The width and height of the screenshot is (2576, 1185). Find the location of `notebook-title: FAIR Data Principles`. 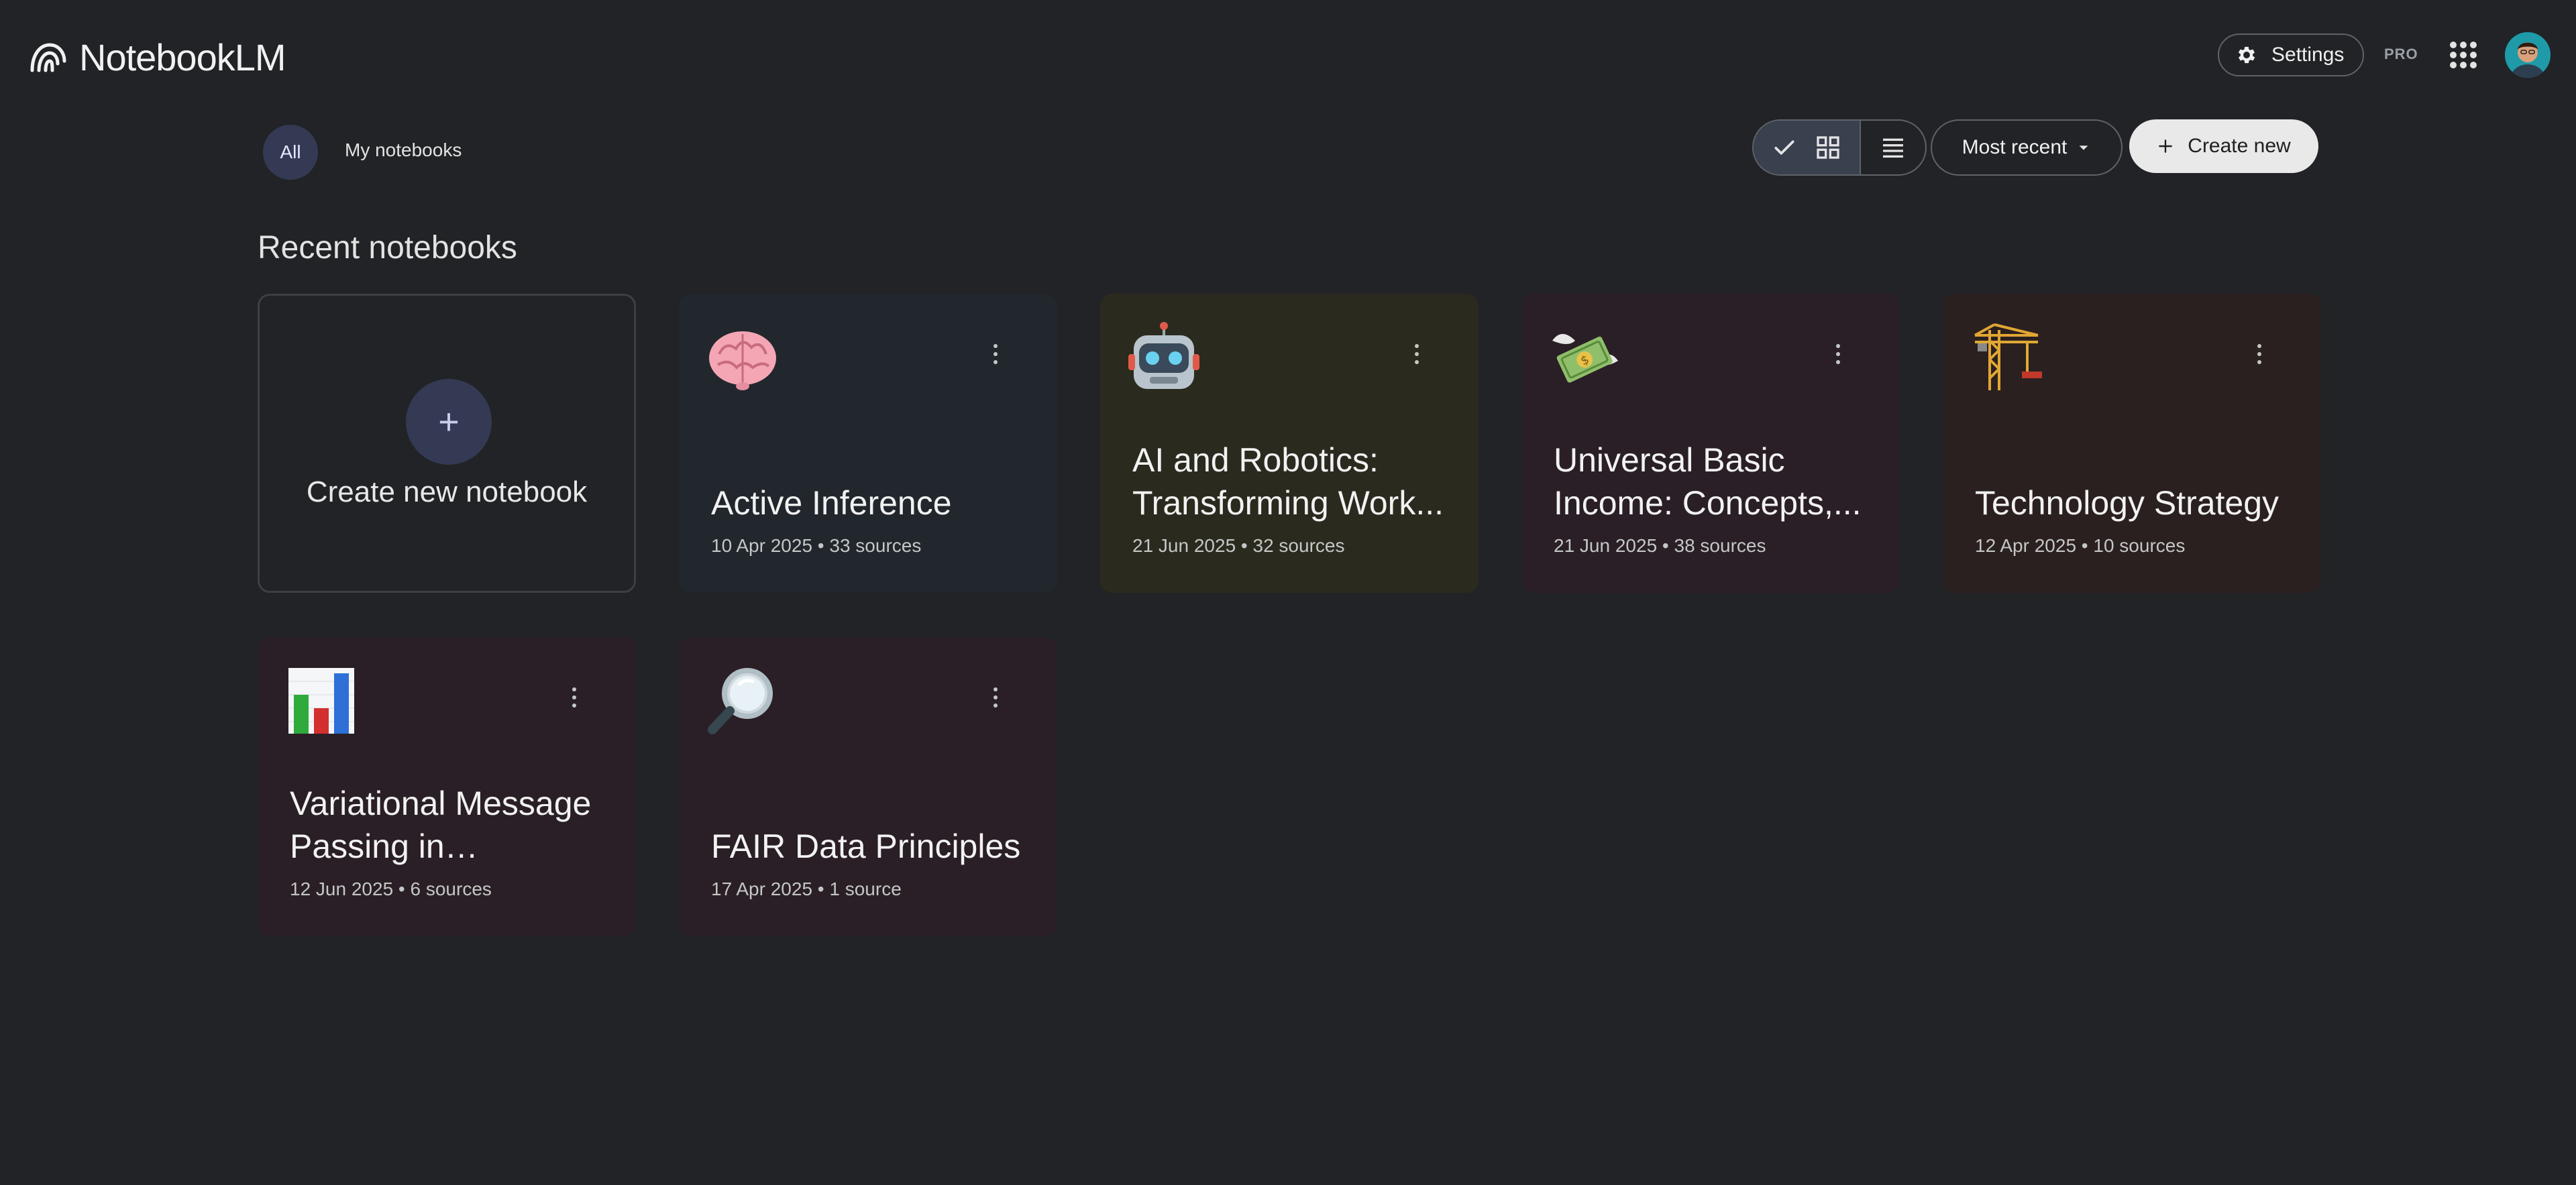

notebook-title: FAIR Data Principles is located at coordinates (866, 846).